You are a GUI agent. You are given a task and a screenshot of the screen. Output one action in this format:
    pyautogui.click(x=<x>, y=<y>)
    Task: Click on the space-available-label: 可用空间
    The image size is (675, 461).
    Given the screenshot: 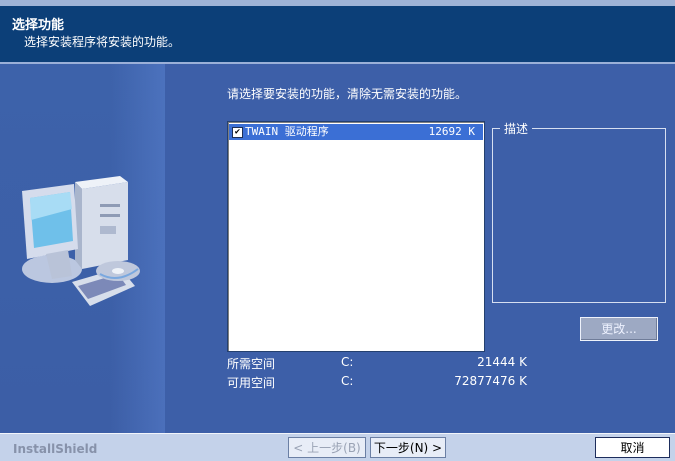 What is the action you would take?
    pyautogui.click(x=251, y=383)
    